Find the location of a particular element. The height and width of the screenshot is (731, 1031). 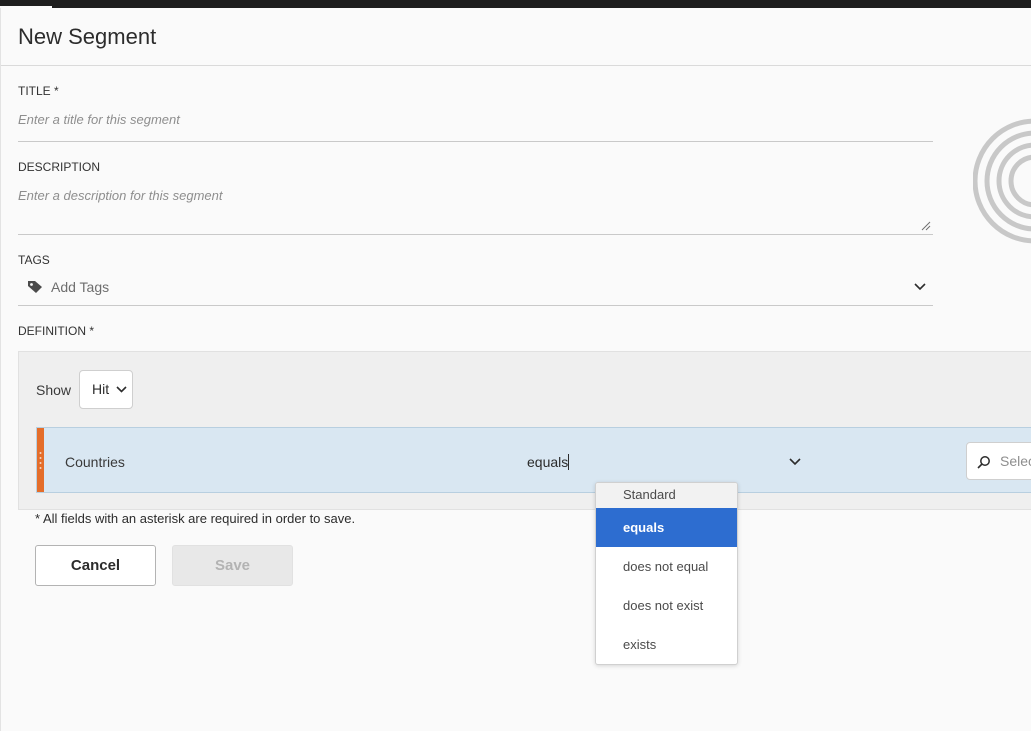

value-search-input: Select is located at coordinates (998, 461).